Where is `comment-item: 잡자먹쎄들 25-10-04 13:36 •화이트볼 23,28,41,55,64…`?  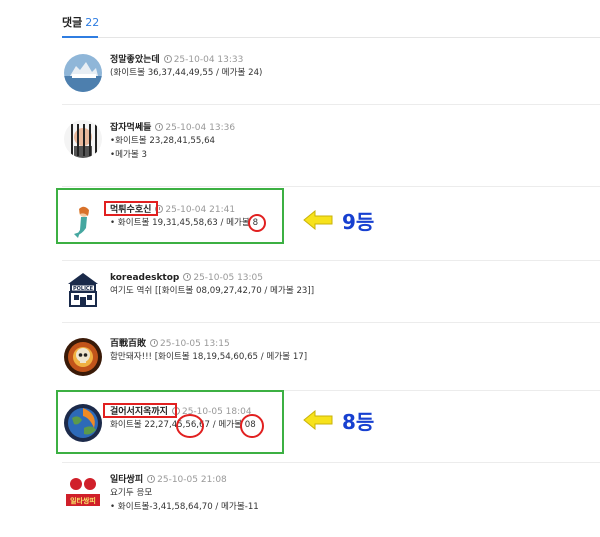 comment-item: 잡자먹쎄들 25-10-04 13:36 •화이트볼 23,28,41,55,64… is located at coordinates (331, 152).